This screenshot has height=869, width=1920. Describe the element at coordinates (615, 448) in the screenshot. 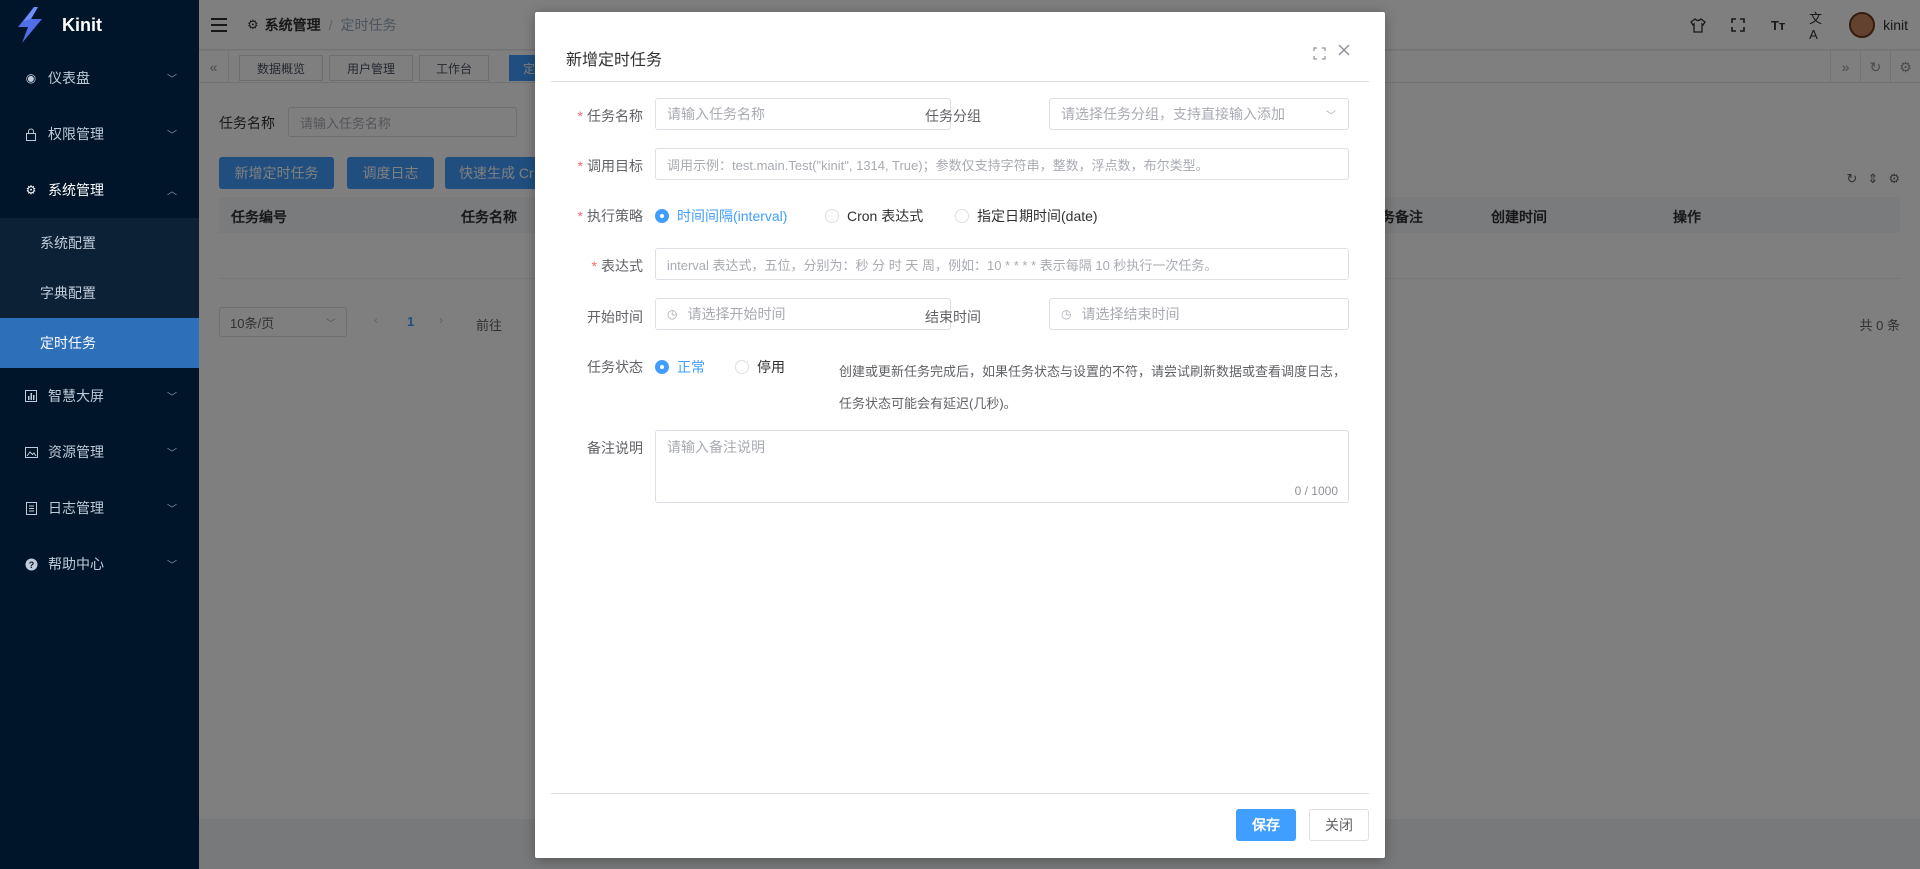

I see `remark-label: 备注说明` at that location.